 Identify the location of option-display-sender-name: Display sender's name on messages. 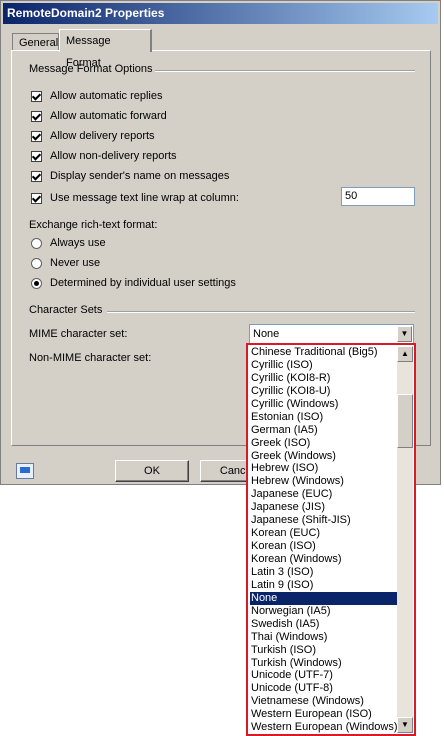
(130, 176).